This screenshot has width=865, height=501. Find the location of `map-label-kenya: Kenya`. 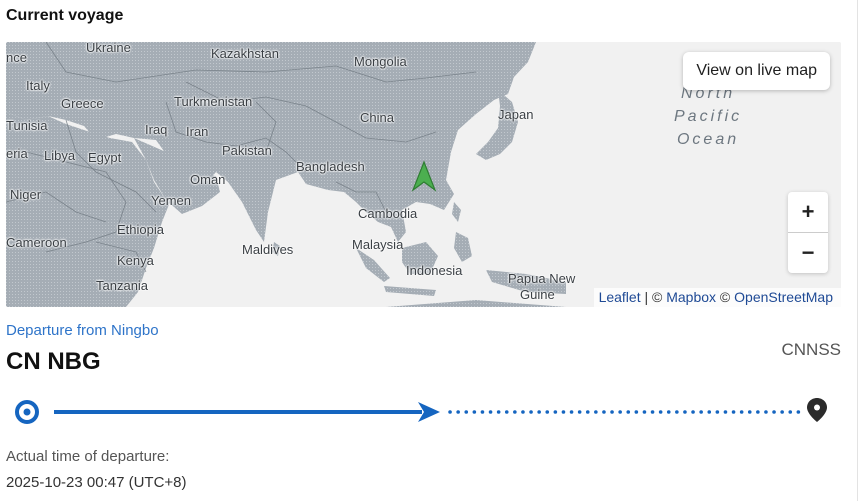

map-label-kenya: Kenya is located at coordinates (135, 260).